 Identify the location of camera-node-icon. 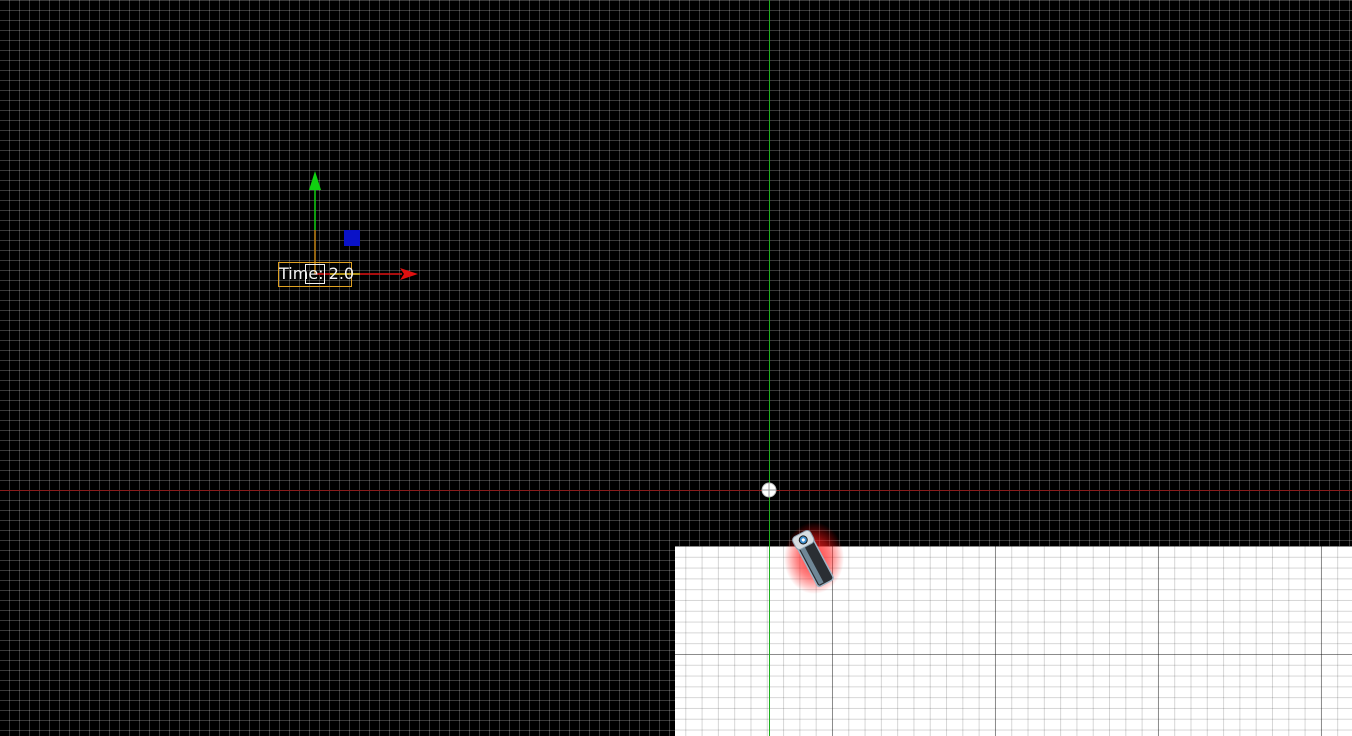
(816, 558).